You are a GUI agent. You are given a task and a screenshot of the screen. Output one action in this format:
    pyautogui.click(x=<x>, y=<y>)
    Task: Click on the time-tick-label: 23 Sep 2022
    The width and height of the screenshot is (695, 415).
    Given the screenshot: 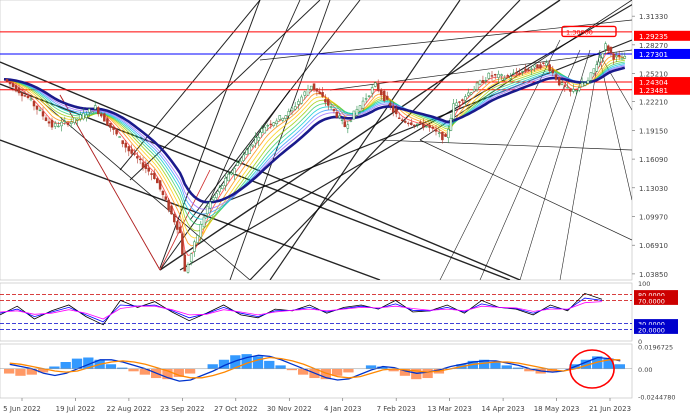 What is the action you would take?
    pyautogui.click(x=182, y=409)
    